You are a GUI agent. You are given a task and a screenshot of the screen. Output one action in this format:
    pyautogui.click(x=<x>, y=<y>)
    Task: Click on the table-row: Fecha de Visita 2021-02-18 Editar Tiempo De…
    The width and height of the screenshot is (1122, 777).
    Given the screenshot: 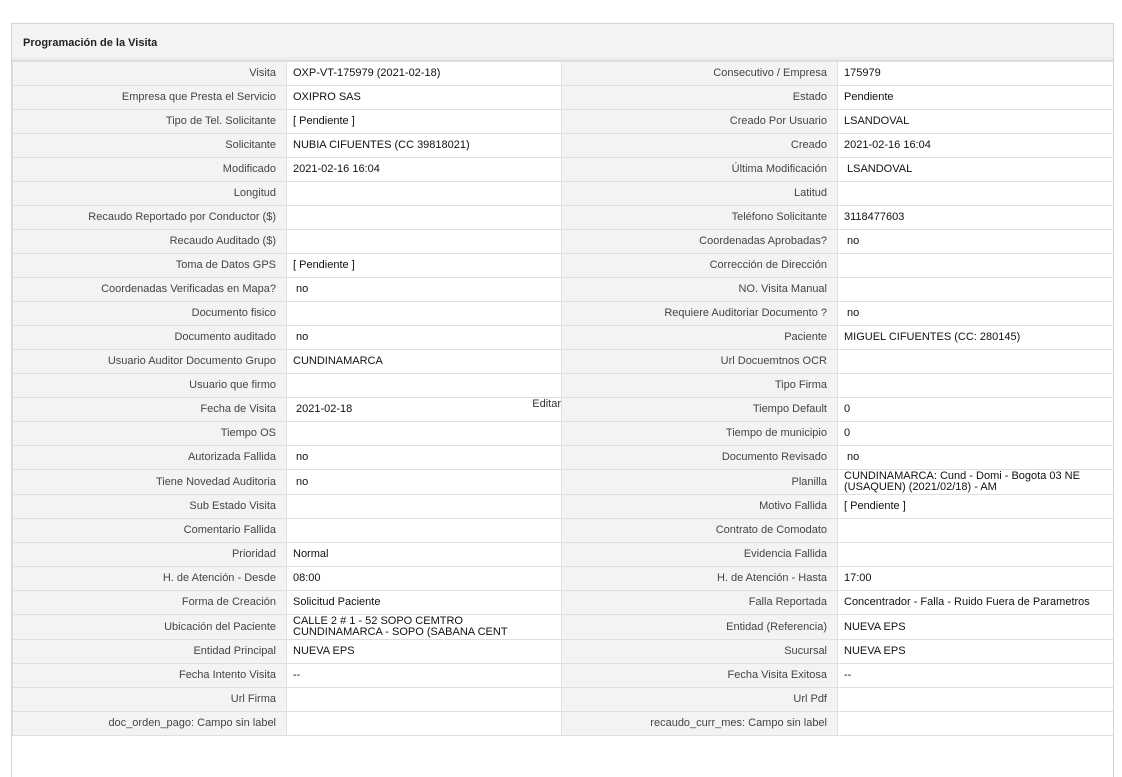 What is the action you would take?
    pyautogui.click(x=562, y=409)
    